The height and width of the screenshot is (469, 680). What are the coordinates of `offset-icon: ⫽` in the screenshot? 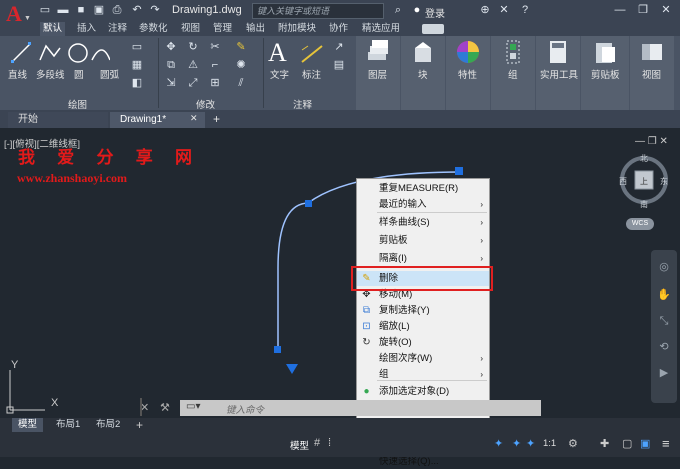 It's located at (241, 83).